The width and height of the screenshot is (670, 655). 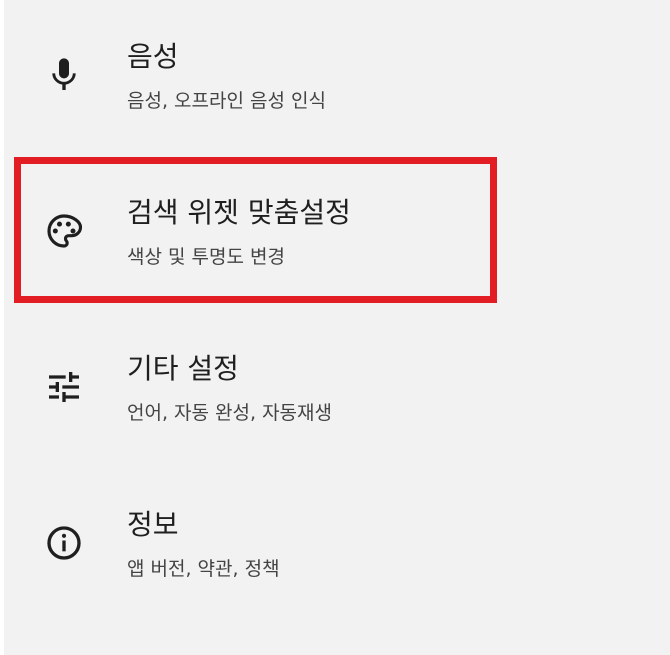 What do you see at coordinates (64, 387) in the screenshot?
I see `tune-sliders-icon` at bounding box center [64, 387].